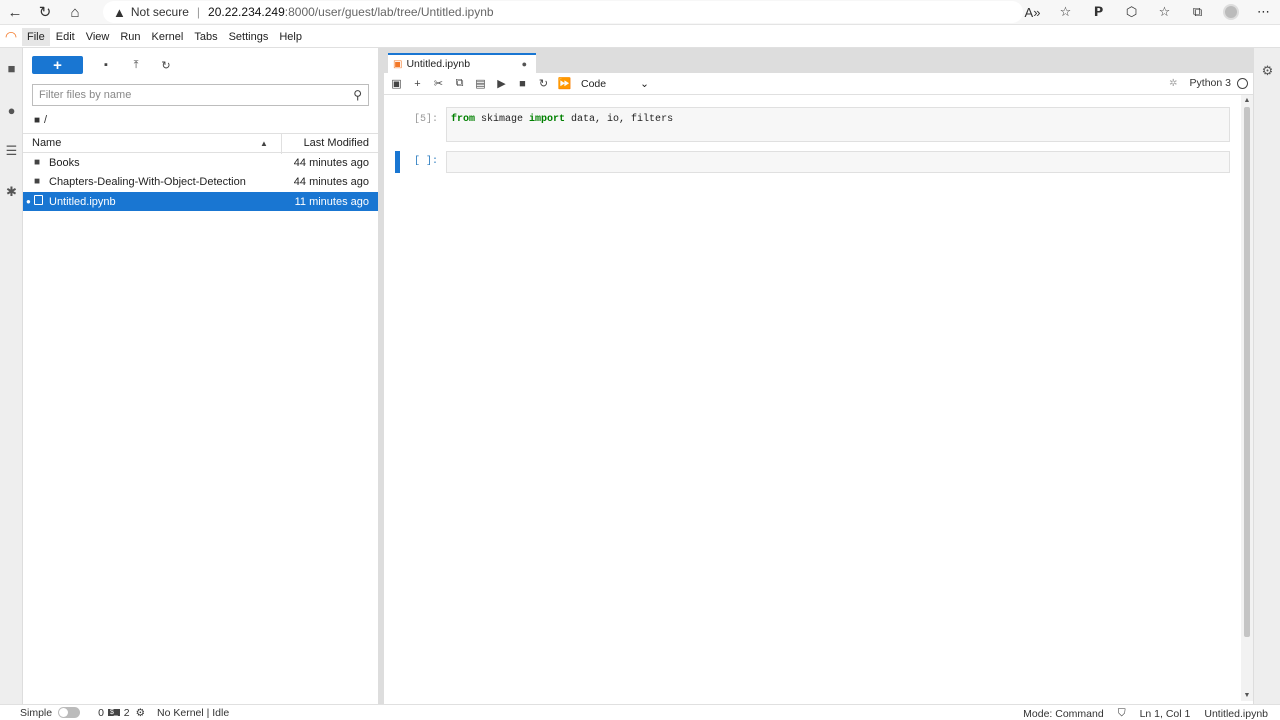 The height and width of the screenshot is (720, 1280). I want to click on scroll-up-icon: ▲, so click(1247, 100).